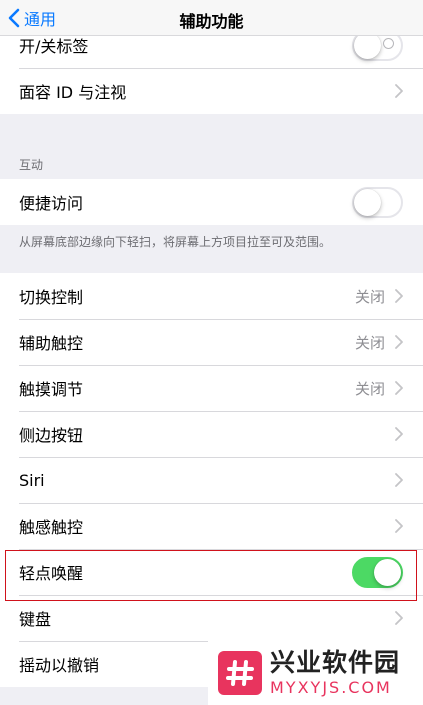  Describe the element at coordinates (211, 572) in the screenshot. I see `list-item-tap-to-wake: 轻点唤醒` at that location.